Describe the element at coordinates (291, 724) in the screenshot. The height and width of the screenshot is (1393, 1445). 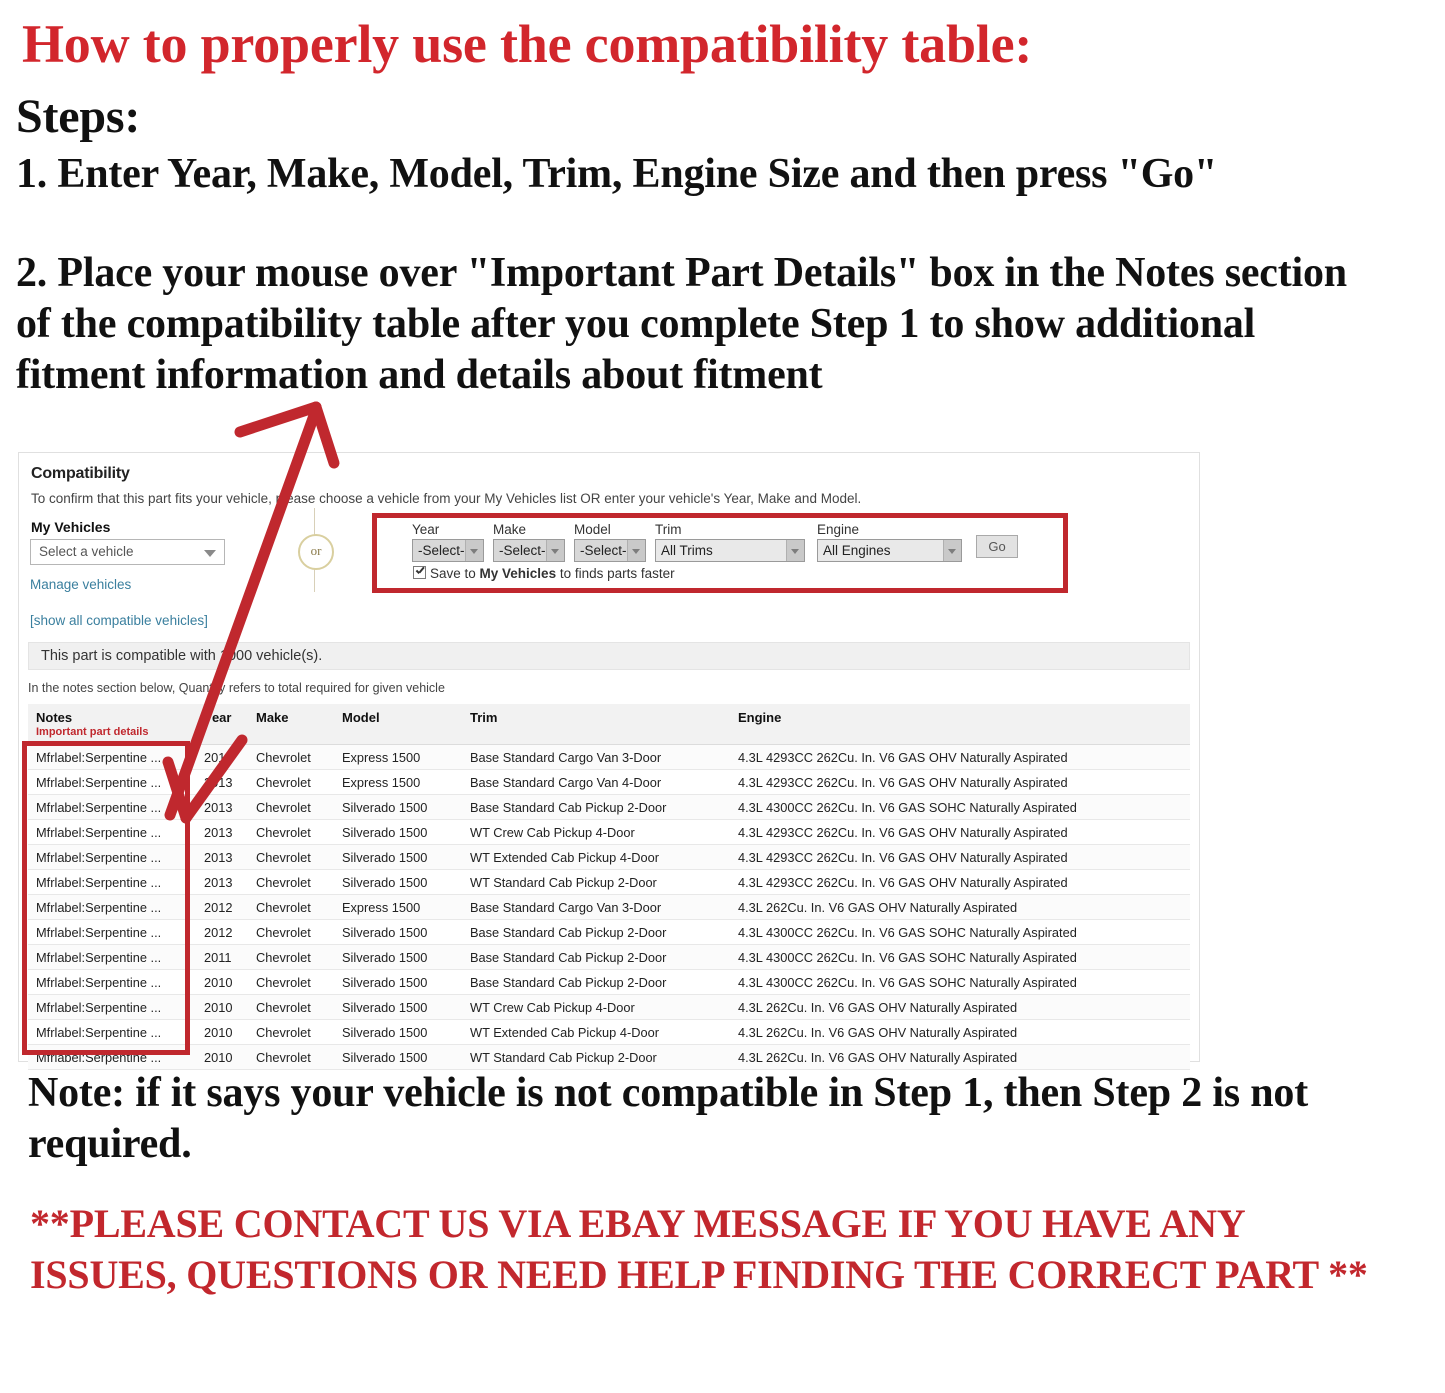
I see `header-make: Make` at that location.